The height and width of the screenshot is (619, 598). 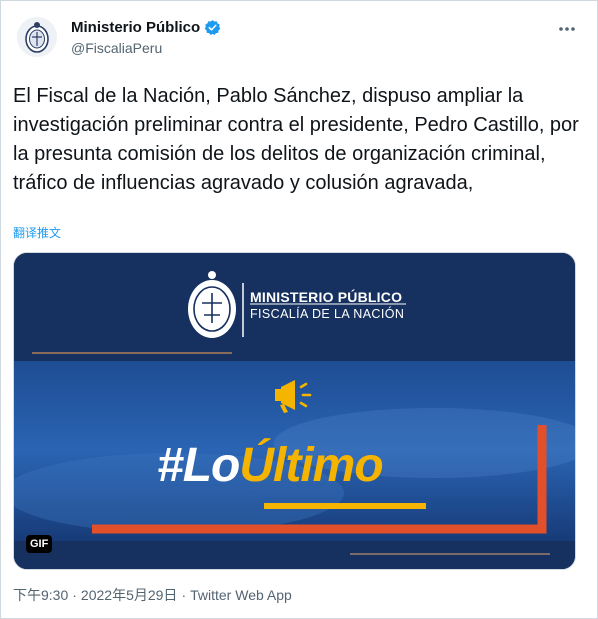 I want to click on author-name-row: Ministerio Público, so click(x=146, y=27).